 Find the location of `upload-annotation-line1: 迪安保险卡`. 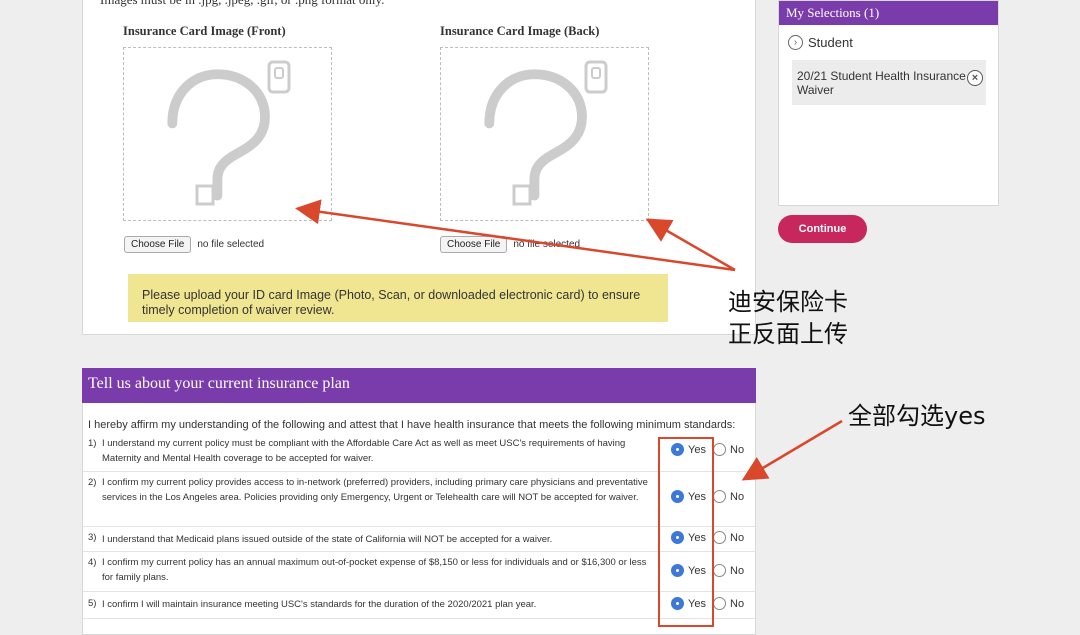

upload-annotation-line1: 迪安保险卡 is located at coordinates (788, 302).